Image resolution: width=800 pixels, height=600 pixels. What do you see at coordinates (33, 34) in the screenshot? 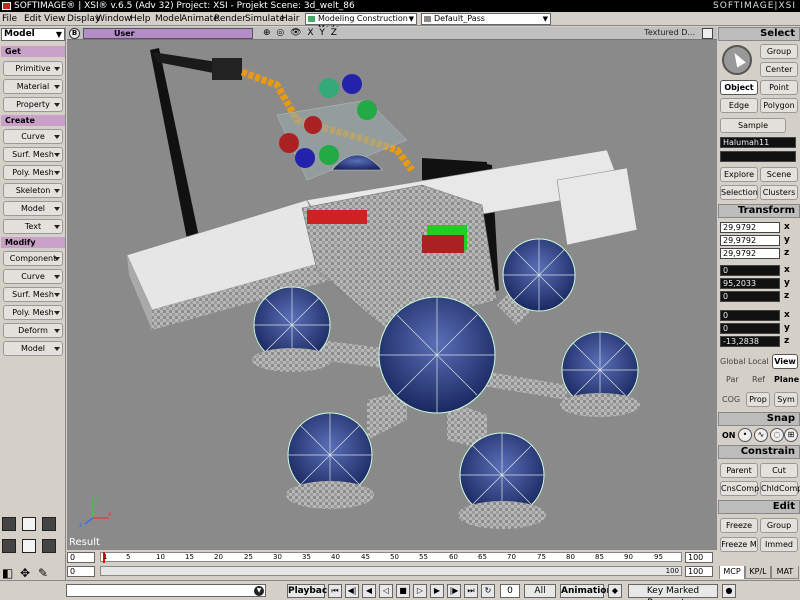
I see `module-dropdown: Model ▼` at bounding box center [33, 34].